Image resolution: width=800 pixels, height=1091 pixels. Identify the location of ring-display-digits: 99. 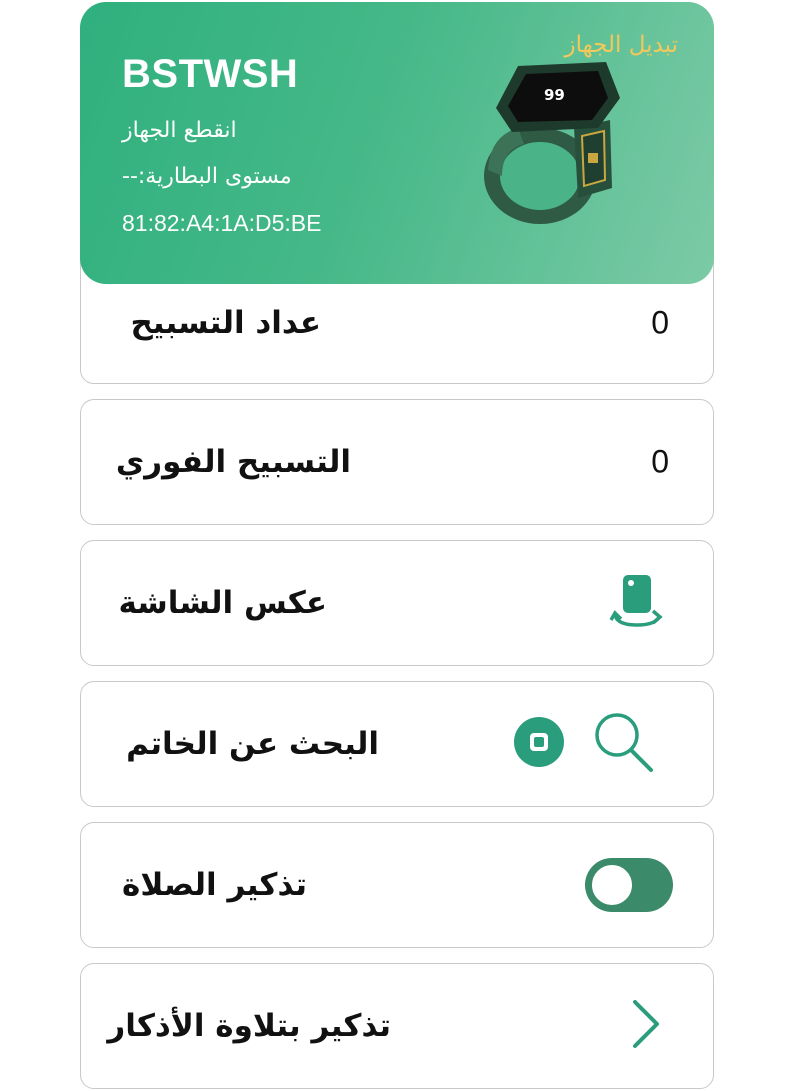
(554, 95).